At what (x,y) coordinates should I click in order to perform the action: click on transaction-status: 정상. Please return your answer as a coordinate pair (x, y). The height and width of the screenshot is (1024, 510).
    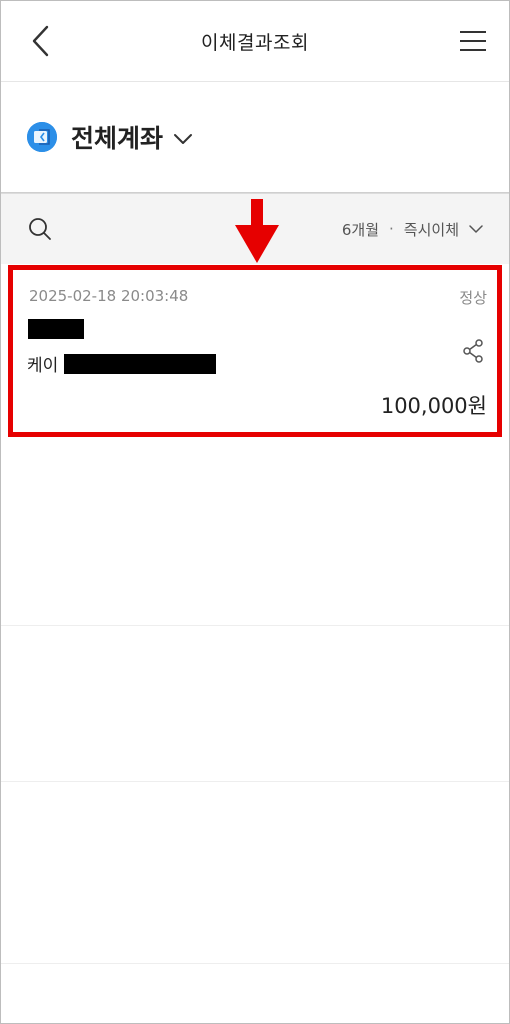
    Looking at the image, I should click on (473, 298).